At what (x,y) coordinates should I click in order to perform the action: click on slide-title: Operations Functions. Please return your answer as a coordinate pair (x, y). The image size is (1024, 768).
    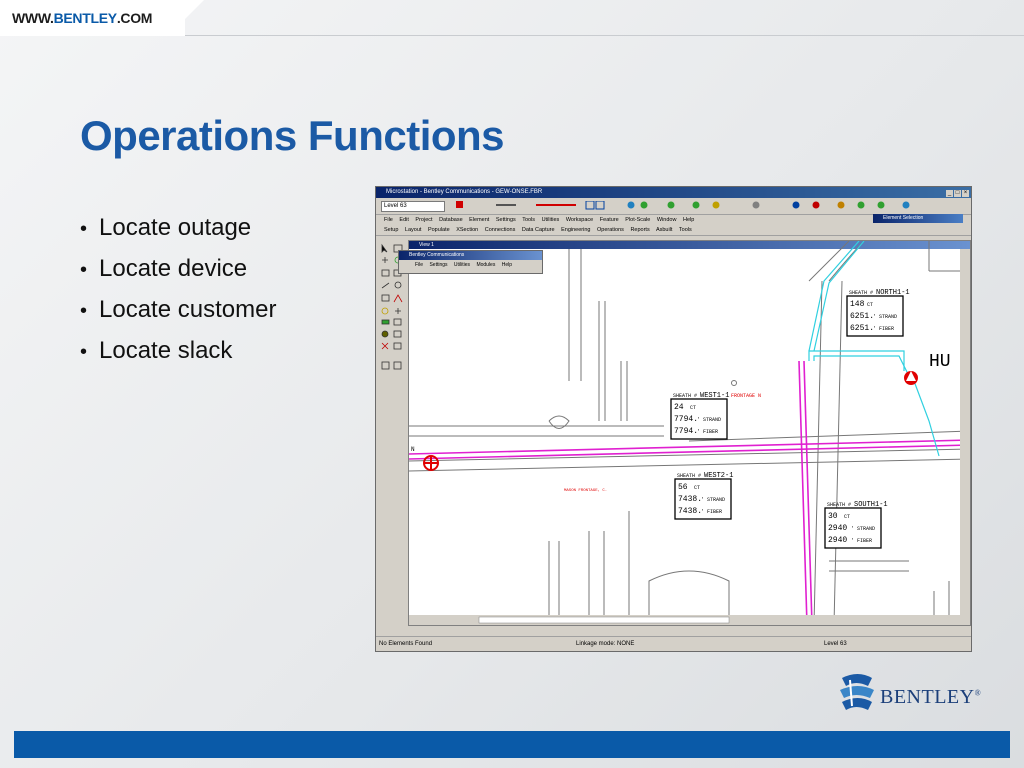
    Looking at the image, I should click on (292, 135).